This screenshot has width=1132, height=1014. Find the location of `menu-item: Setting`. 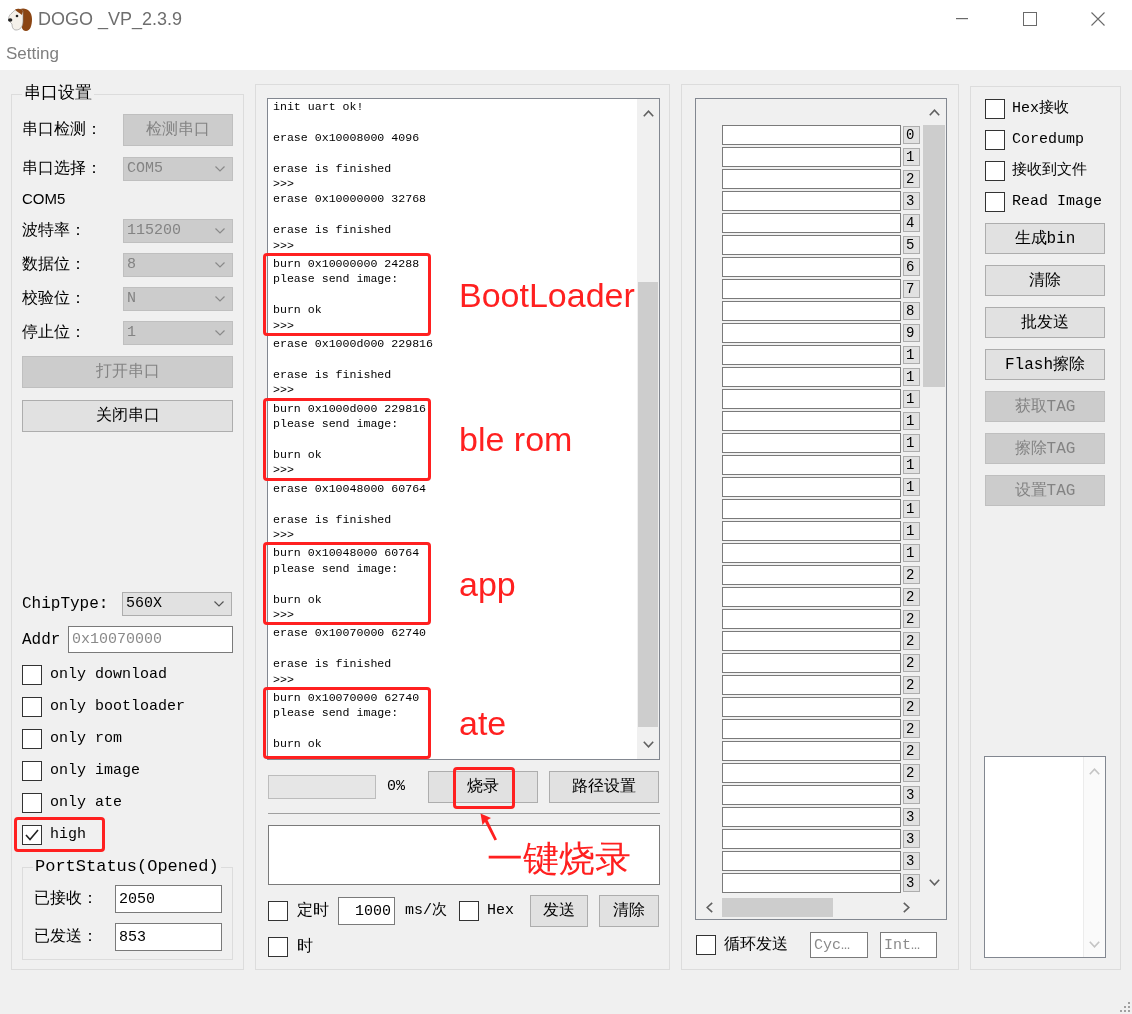

menu-item: Setting is located at coordinates (32, 54).